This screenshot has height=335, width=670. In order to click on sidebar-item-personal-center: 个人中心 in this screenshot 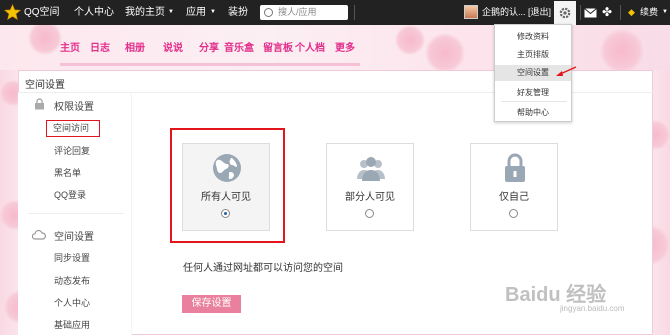, I will do `click(72, 302)`.